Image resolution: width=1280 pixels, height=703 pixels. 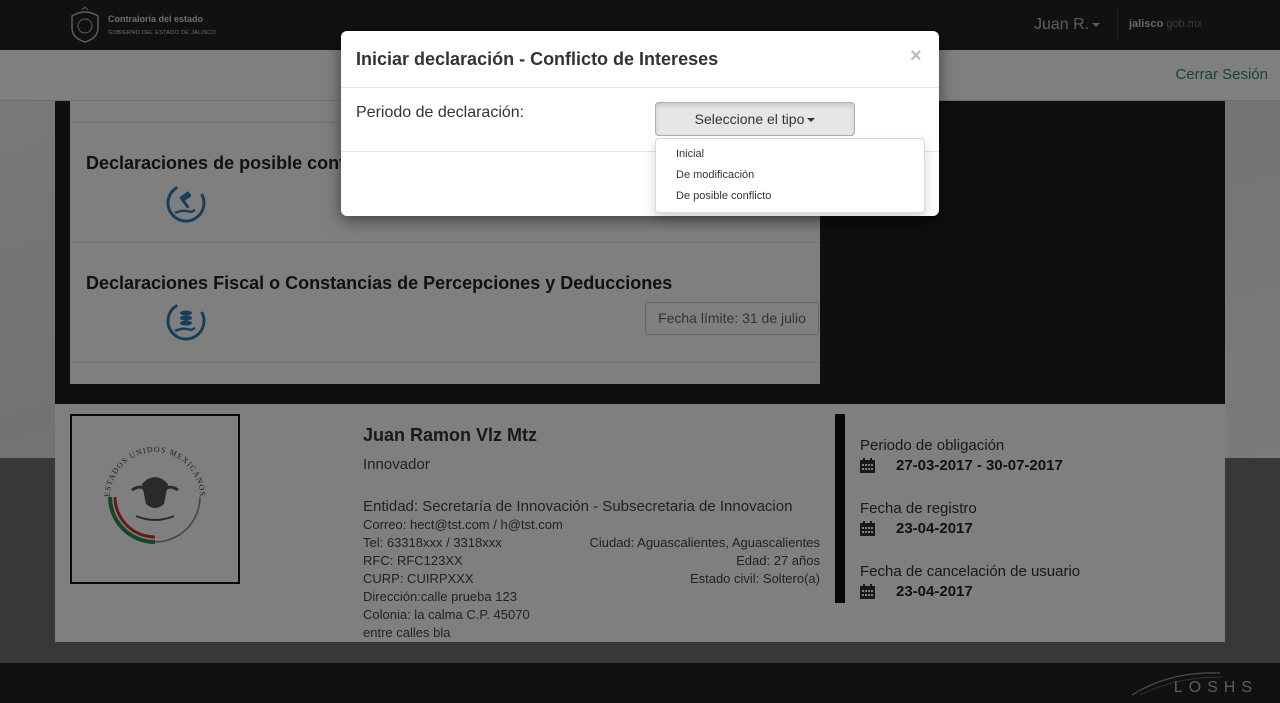 What do you see at coordinates (790, 154) in the screenshot?
I see `option-inicial: Inicial` at bounding box center [790, 154].